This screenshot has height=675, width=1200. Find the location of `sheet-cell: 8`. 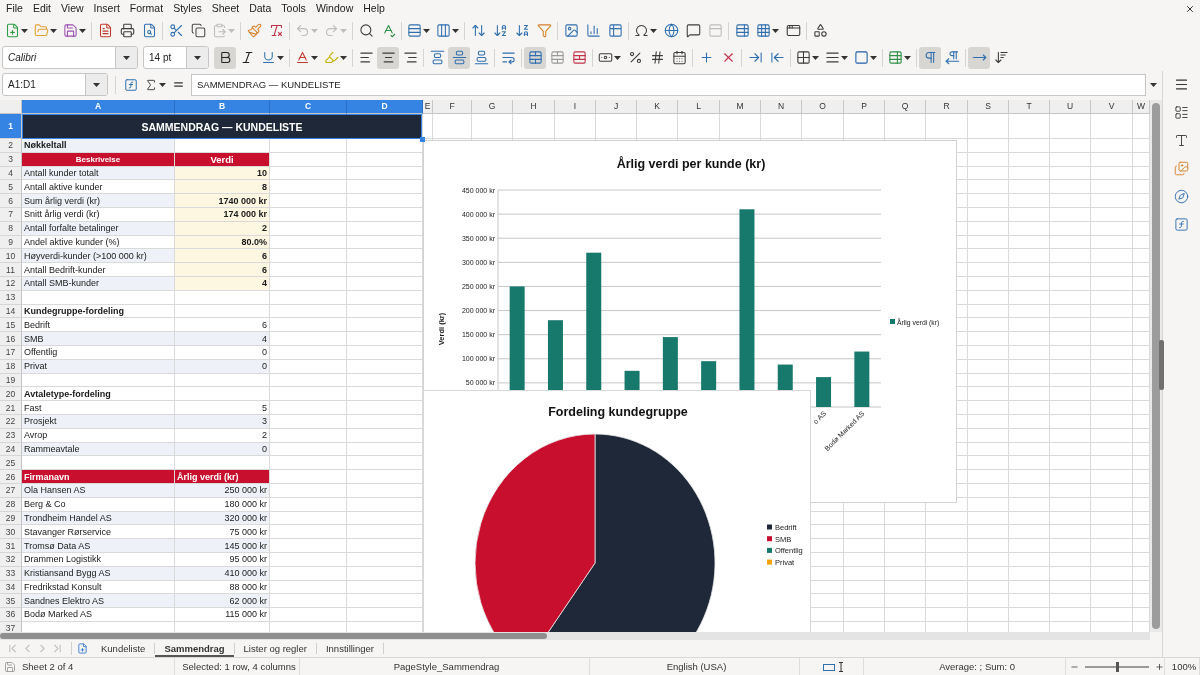

sheet-cell: 8 is located at coordinates (222, 187).